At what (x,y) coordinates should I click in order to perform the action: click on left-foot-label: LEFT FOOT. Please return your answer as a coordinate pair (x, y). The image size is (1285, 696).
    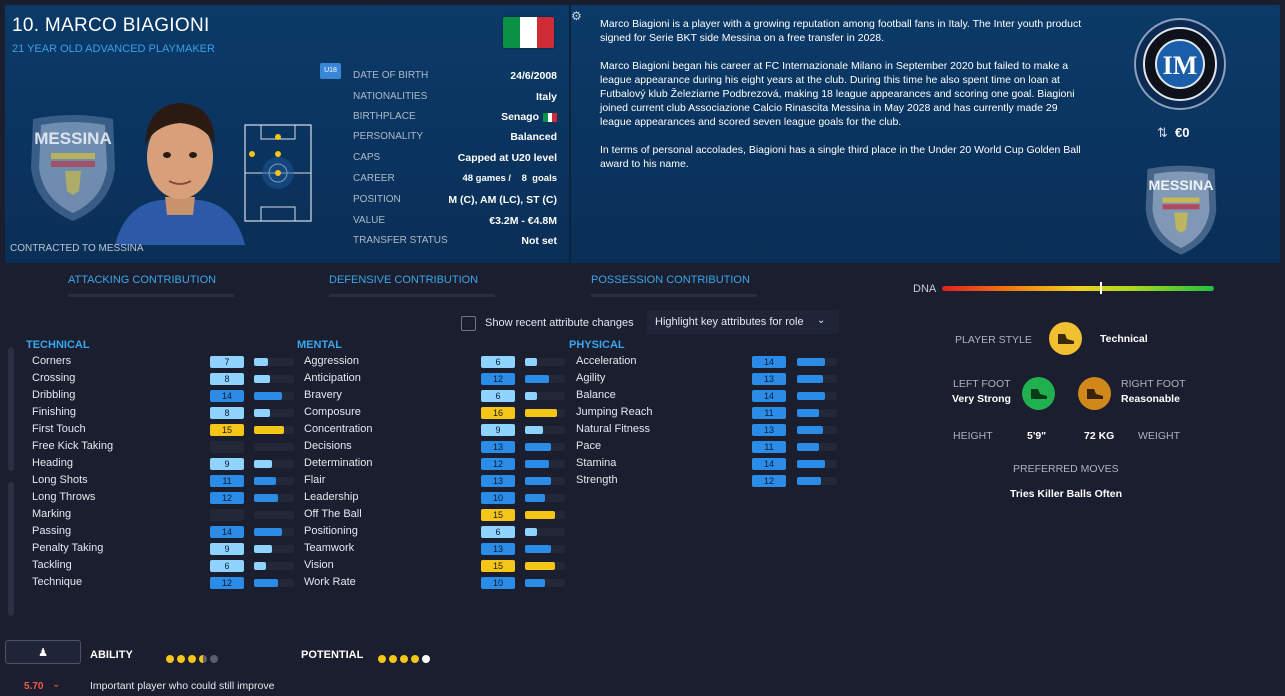
    Looking at the image, I should click on (982, 384).